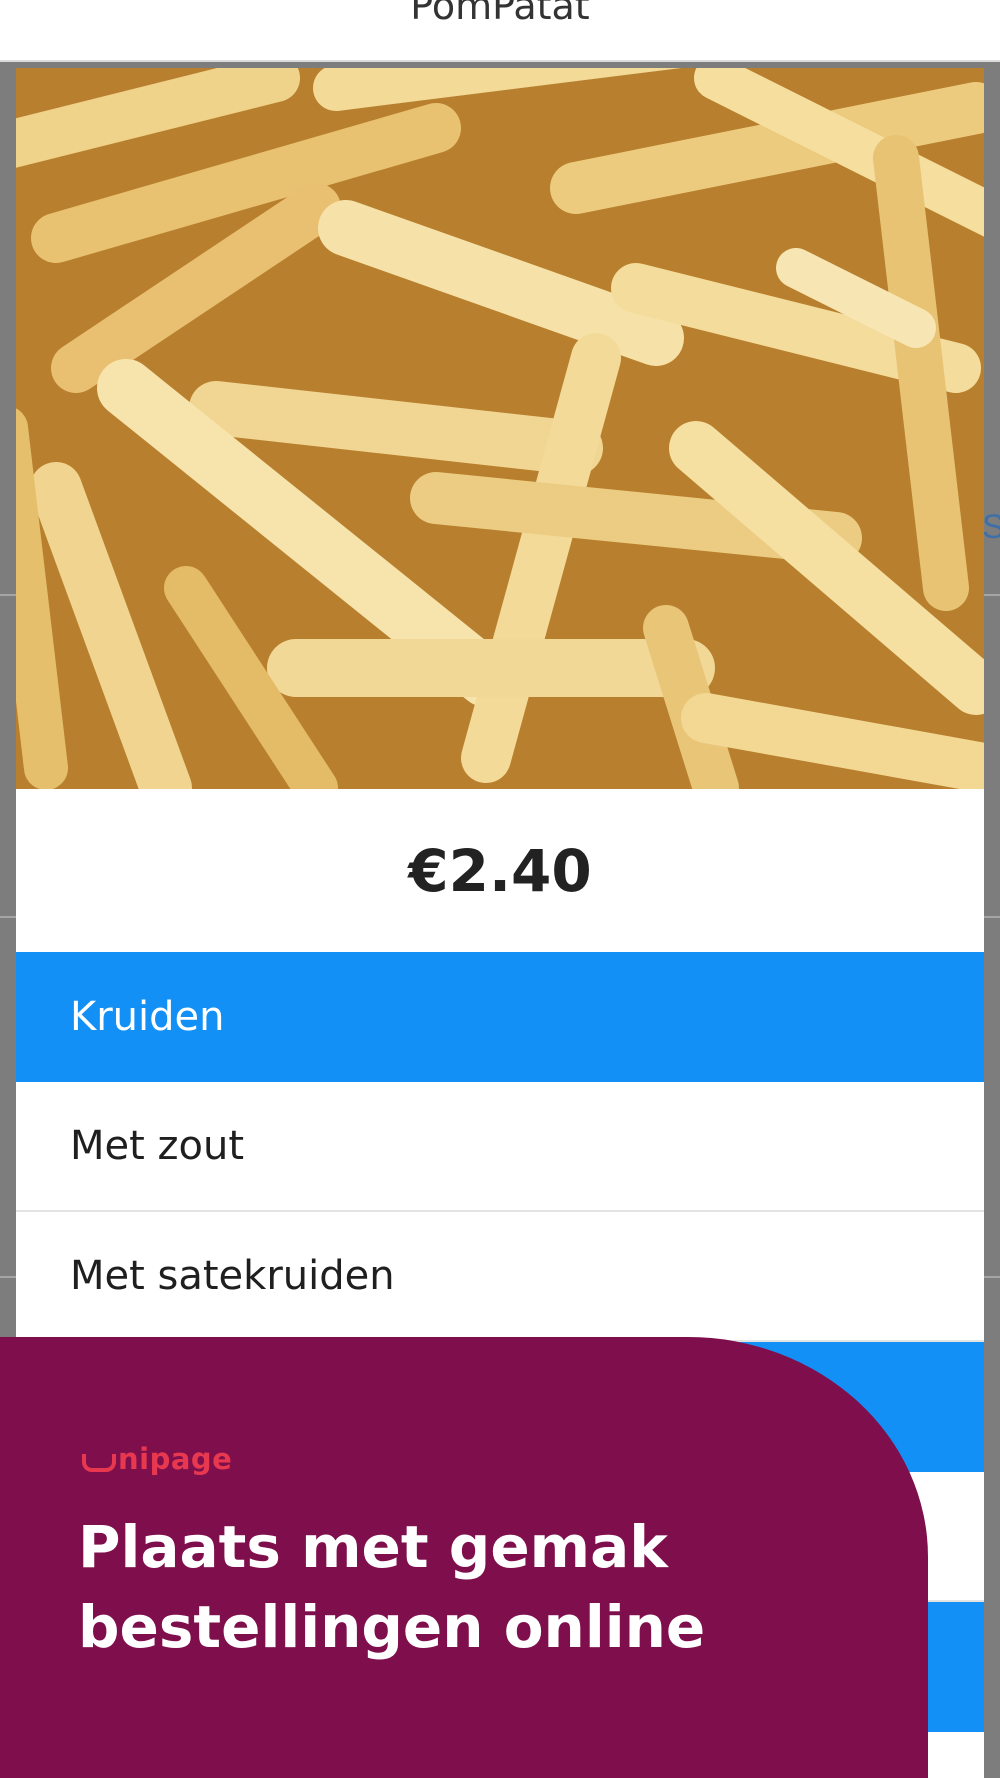 The image size is (1000, 1778). I want to click on promo-headline-line: Plaats met gemak, so click(373, 1547).